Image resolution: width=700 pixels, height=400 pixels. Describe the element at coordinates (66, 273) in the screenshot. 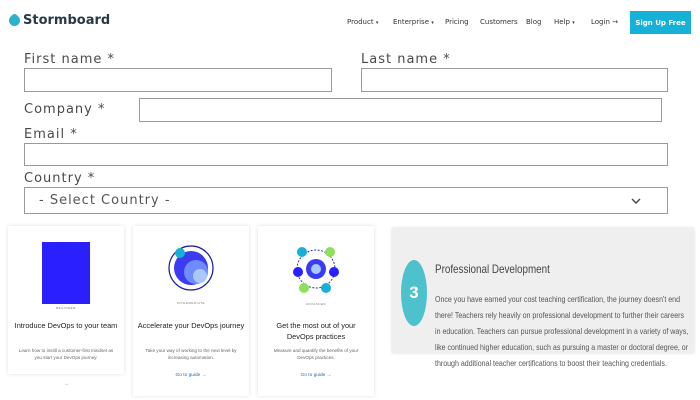

I see `beginner-illustration-icon` at that location.